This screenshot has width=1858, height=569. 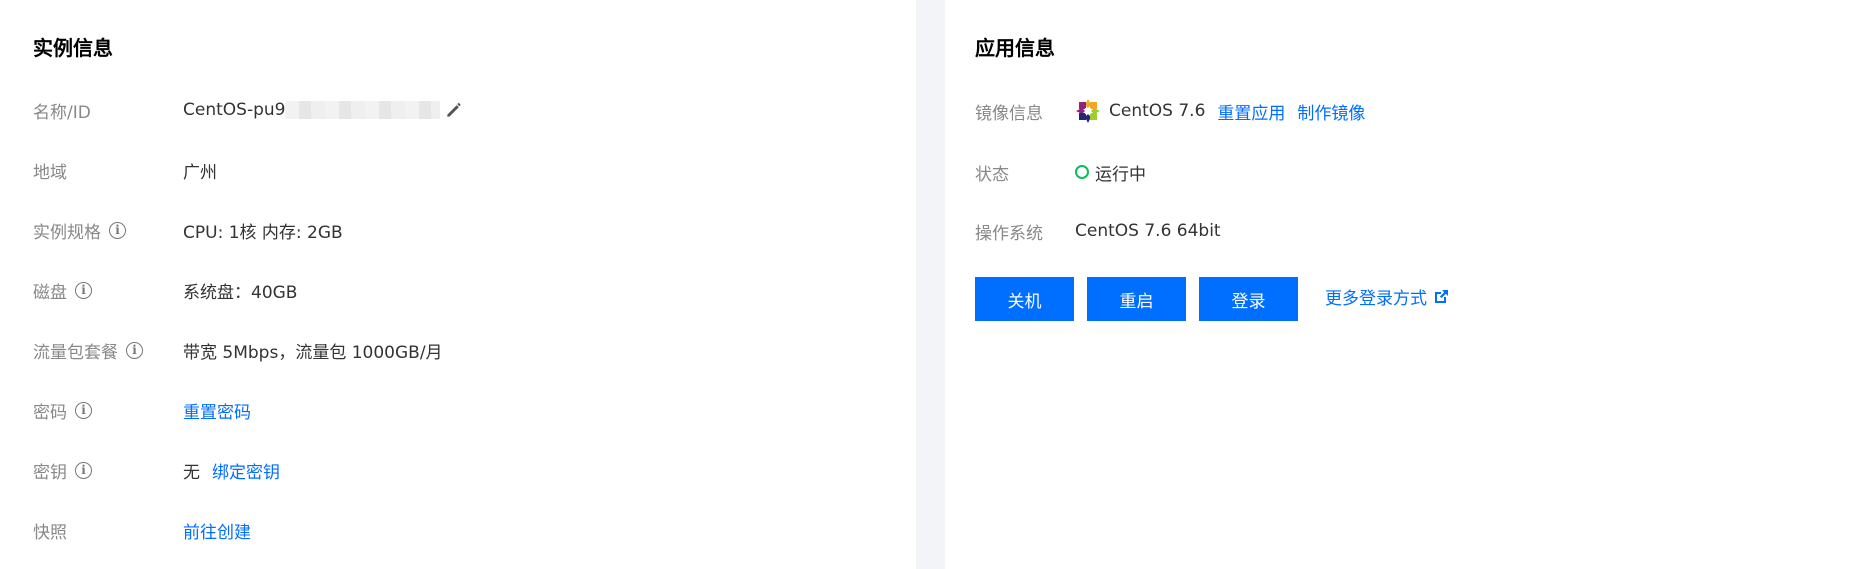 I want to click on traffic-label: 流量包套餐 i, so click(x=88, y=350).